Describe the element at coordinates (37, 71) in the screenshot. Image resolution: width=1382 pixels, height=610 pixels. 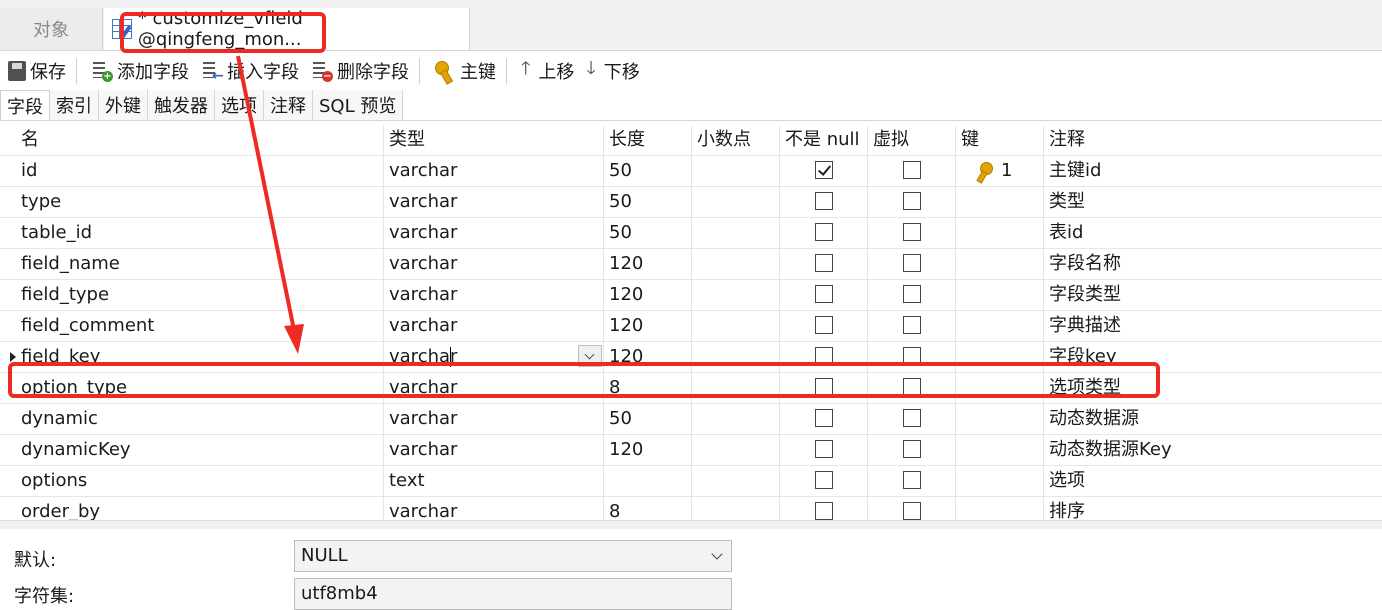
I see `save-button: 保存` at that location.